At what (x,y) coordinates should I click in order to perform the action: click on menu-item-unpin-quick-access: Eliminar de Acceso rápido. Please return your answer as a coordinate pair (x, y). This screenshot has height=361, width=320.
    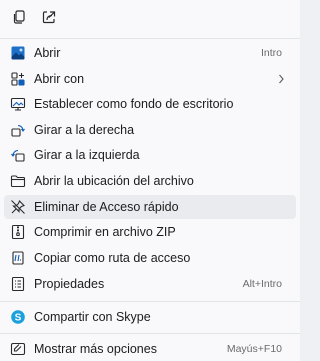
    Looking at the image, I should click on (150, 207).